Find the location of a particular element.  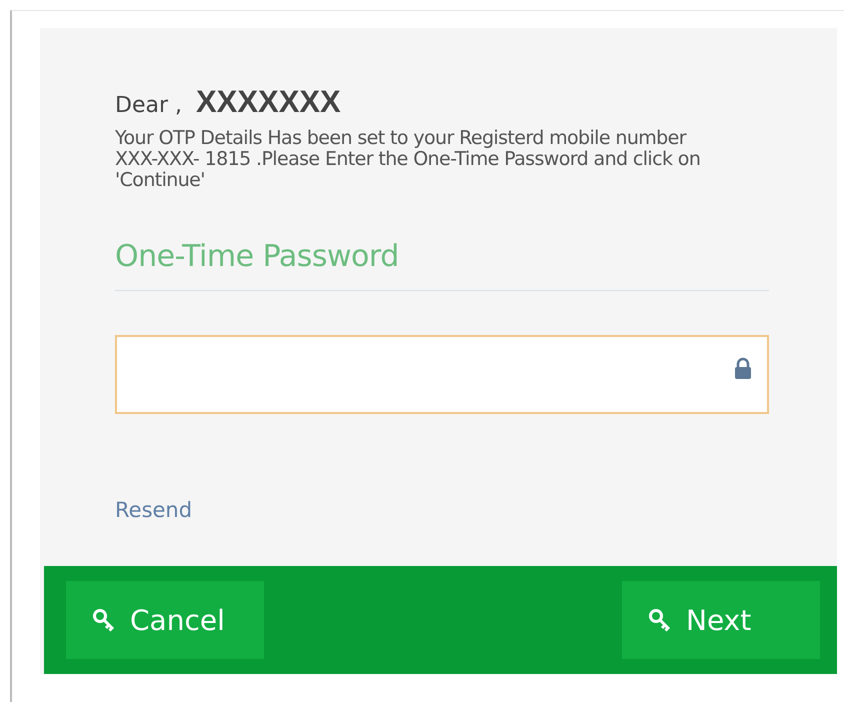

lock-icon is located at coordinates (743, 368).